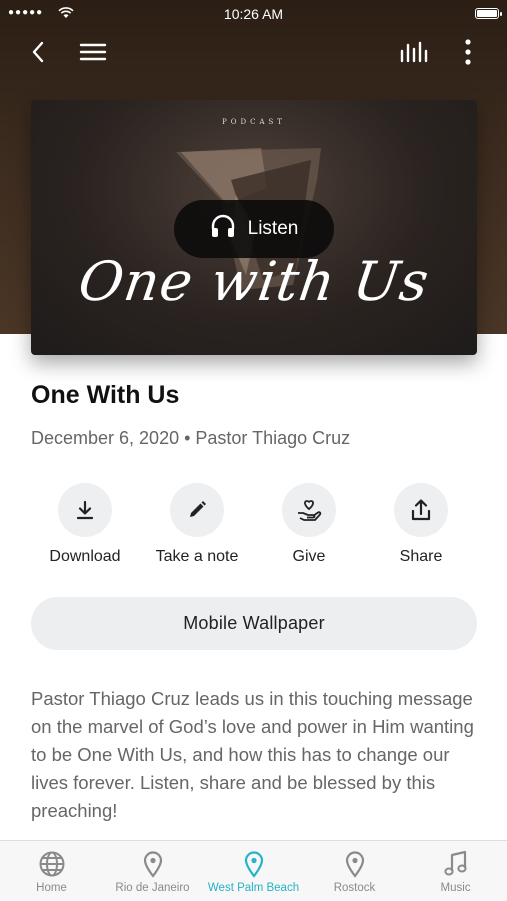 The width and height of the screenshot is (507, 901). Describe the element at coordinates (191, 438) in the screenshot. I see `sermon-meta: December 6, 2020 • Pastor Thiago Cruz` at that location.